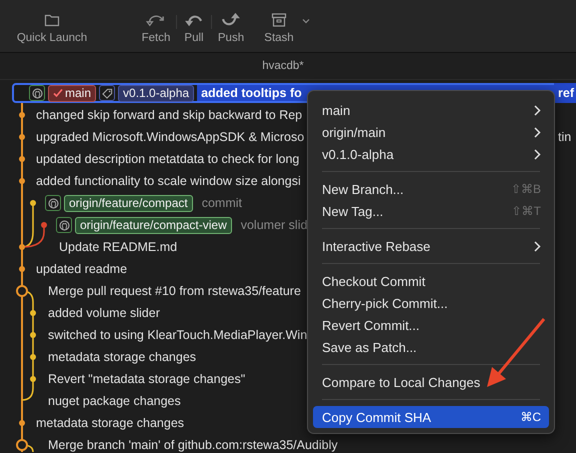 This screenshot has height=453, width=576. What do you see at coordinates (58, 93) in the screenshot?
I see `check-icon` at bounding box center [58, 93].